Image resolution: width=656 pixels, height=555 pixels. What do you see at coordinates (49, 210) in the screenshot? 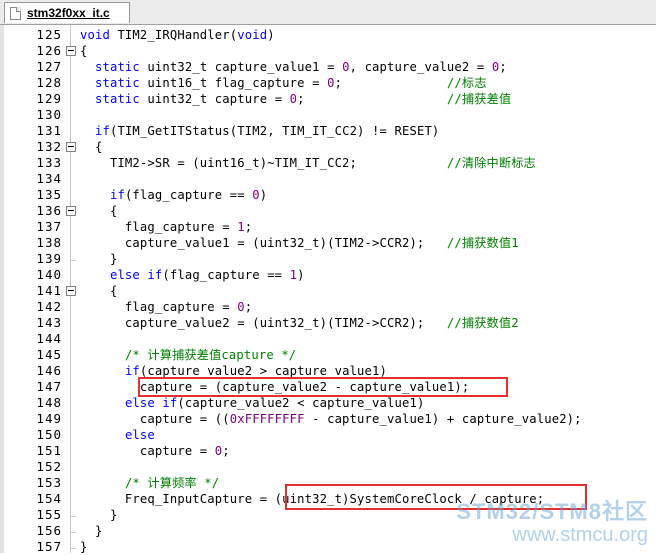
I see `line-number: 136` at bounding box center [49, 210].